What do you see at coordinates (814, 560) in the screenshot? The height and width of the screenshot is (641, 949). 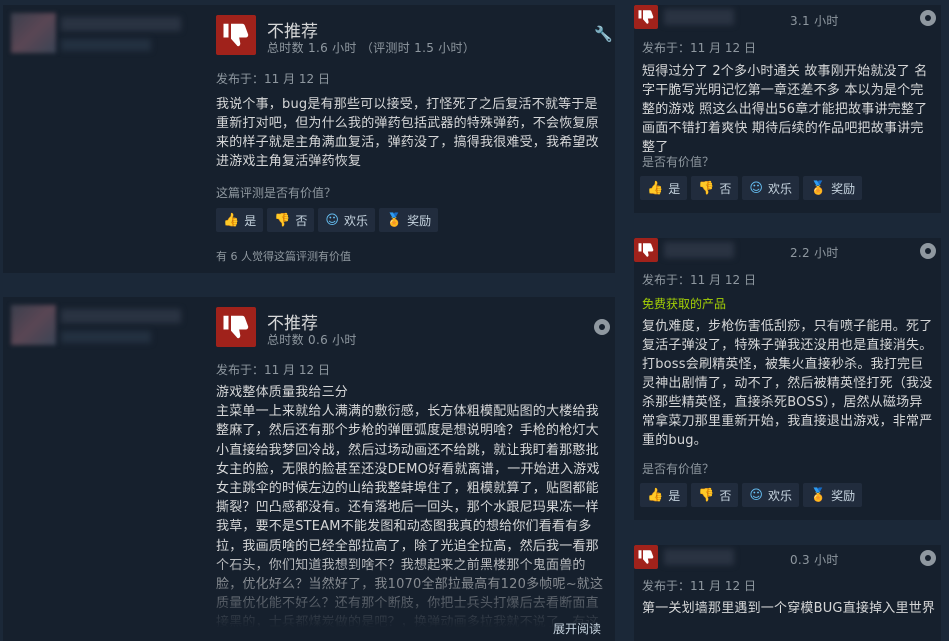 I see `review-hours: 0.3 小时` at bounding box center [814, 560].